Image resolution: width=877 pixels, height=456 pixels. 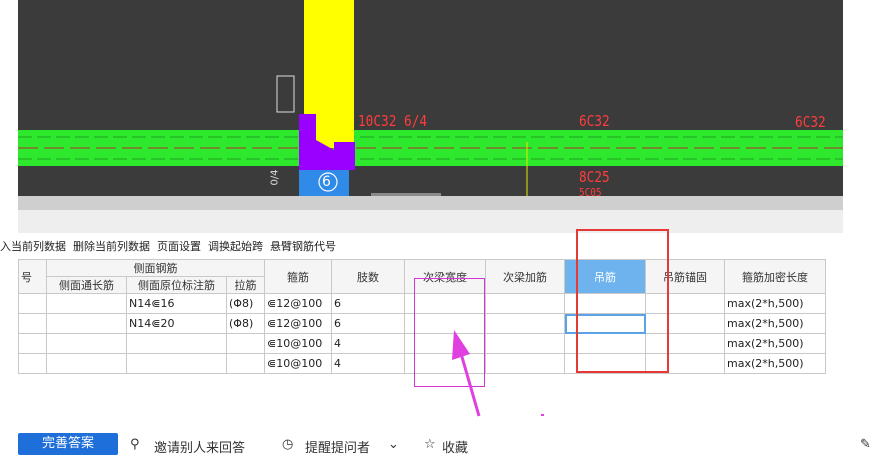 I want to click on header-side-rebar: 侧面钢筋, so click(x=155, y=268).